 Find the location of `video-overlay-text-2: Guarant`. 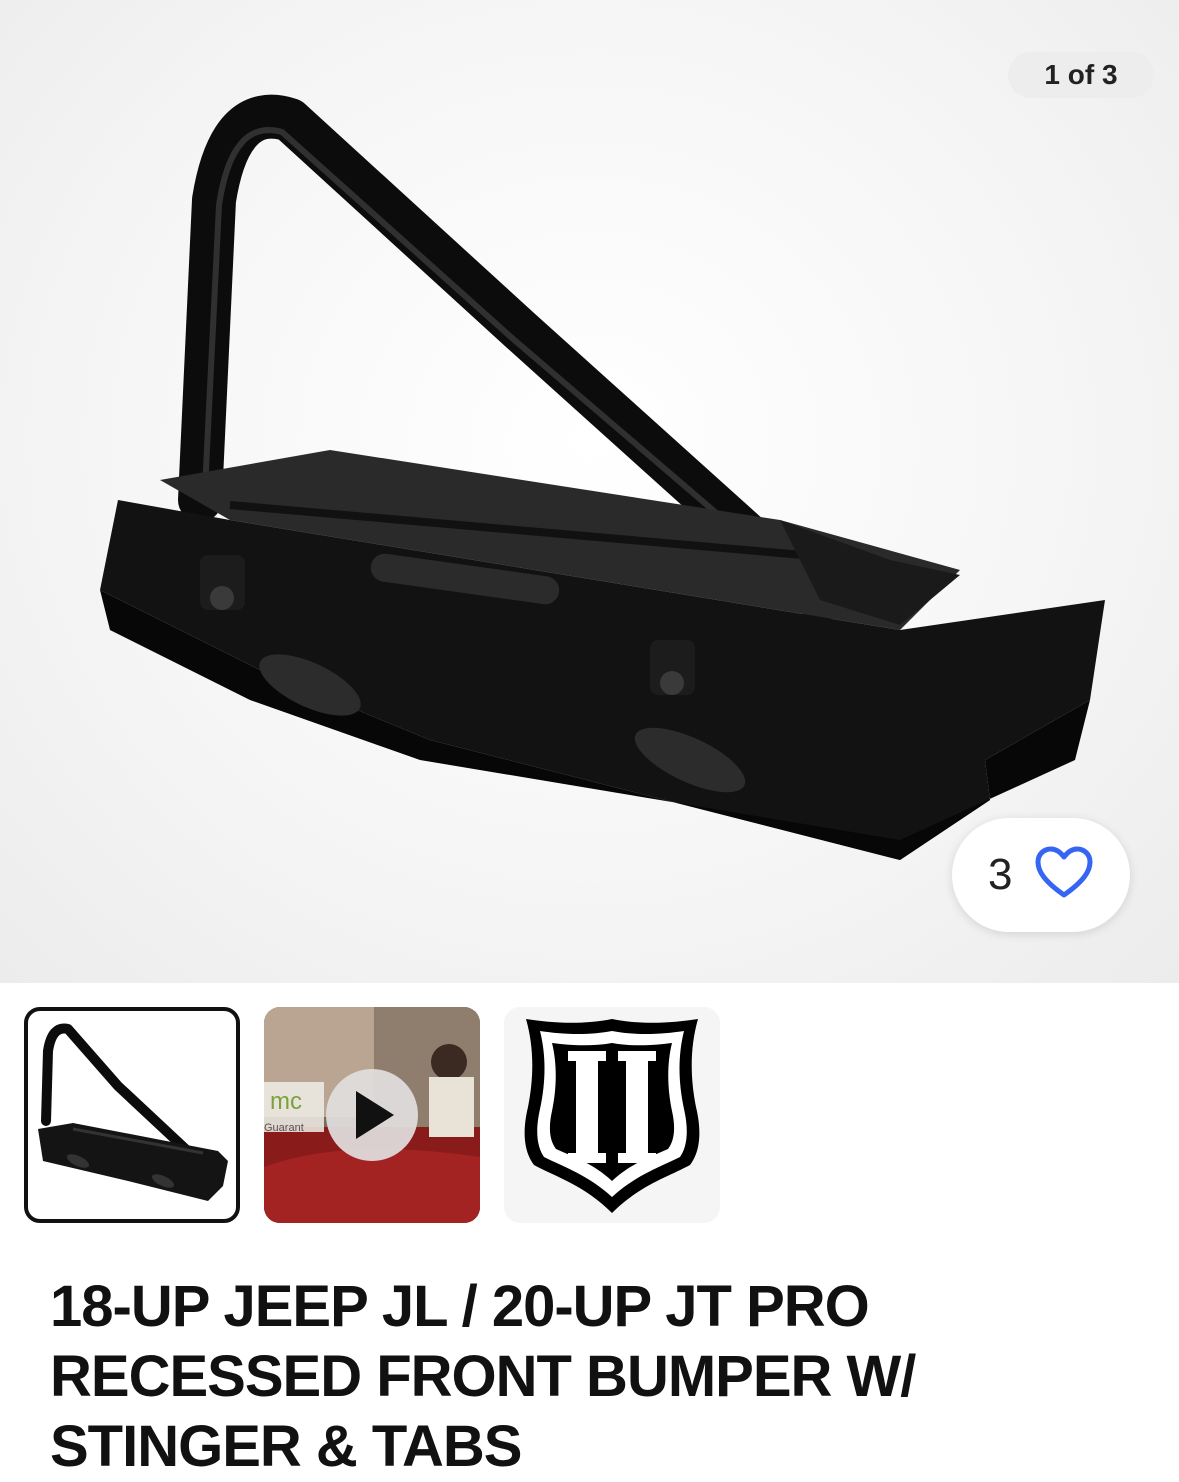

video-overlay-text-2: Guarant is located at coordinates (284, 1128).